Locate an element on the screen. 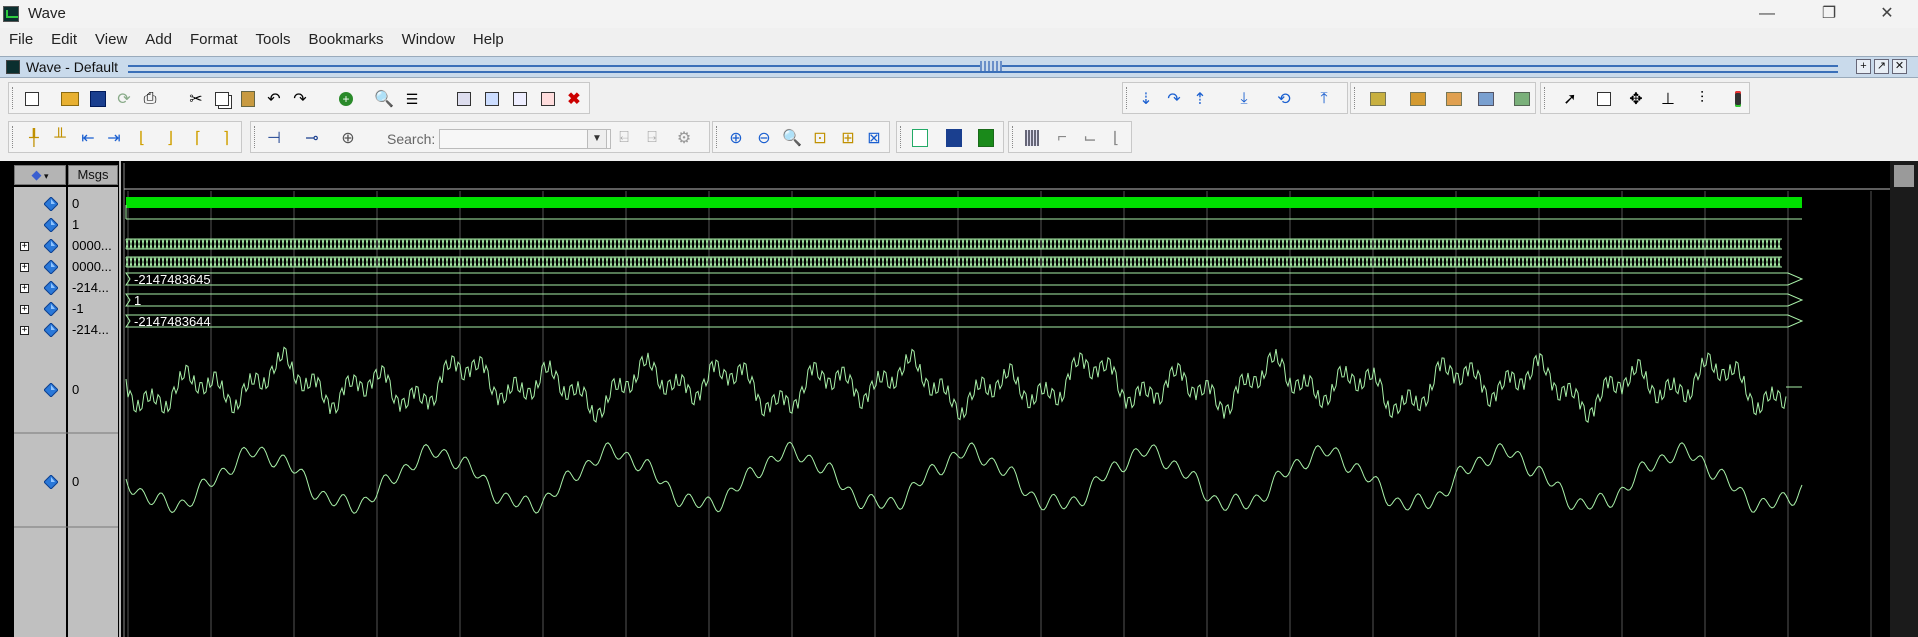 Image resolution: width=1918 pixels, height=637 pixels. search-dropdown-arrow: ▼ is located at coordinates (597, 139).